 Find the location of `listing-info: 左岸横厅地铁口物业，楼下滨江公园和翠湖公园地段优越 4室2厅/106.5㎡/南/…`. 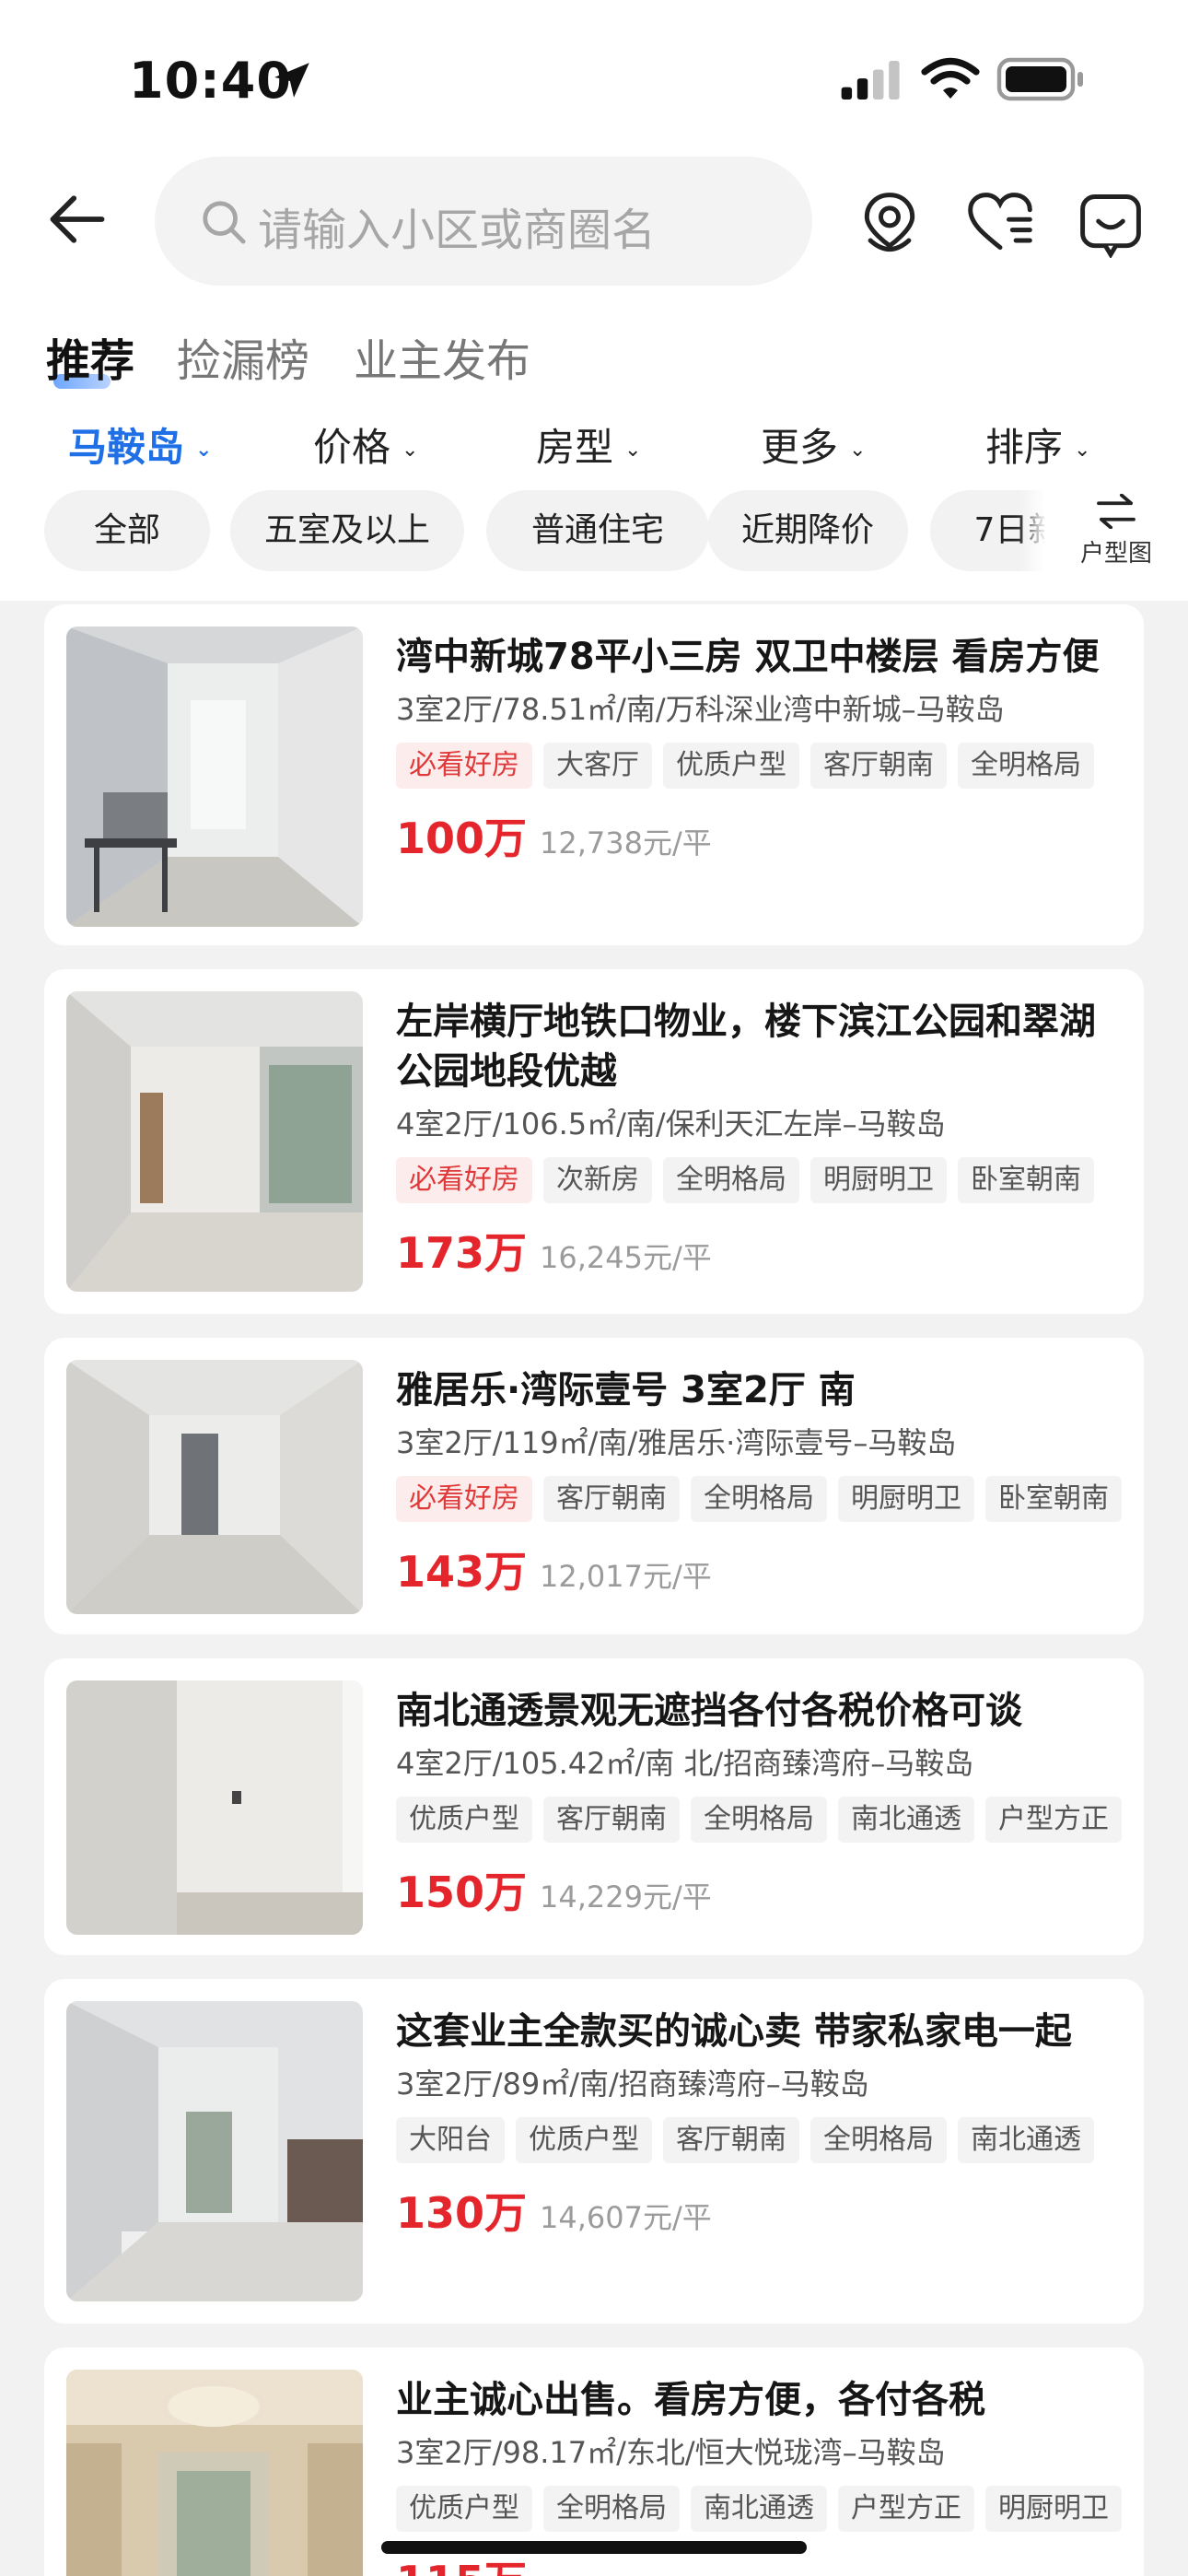

listing-info: 左岸横厅地铁口物业，楼下滨江公园和翠湖公园地段优越 4室2厅/106.5㎡/南/… is located at coordinates (760, 1139).